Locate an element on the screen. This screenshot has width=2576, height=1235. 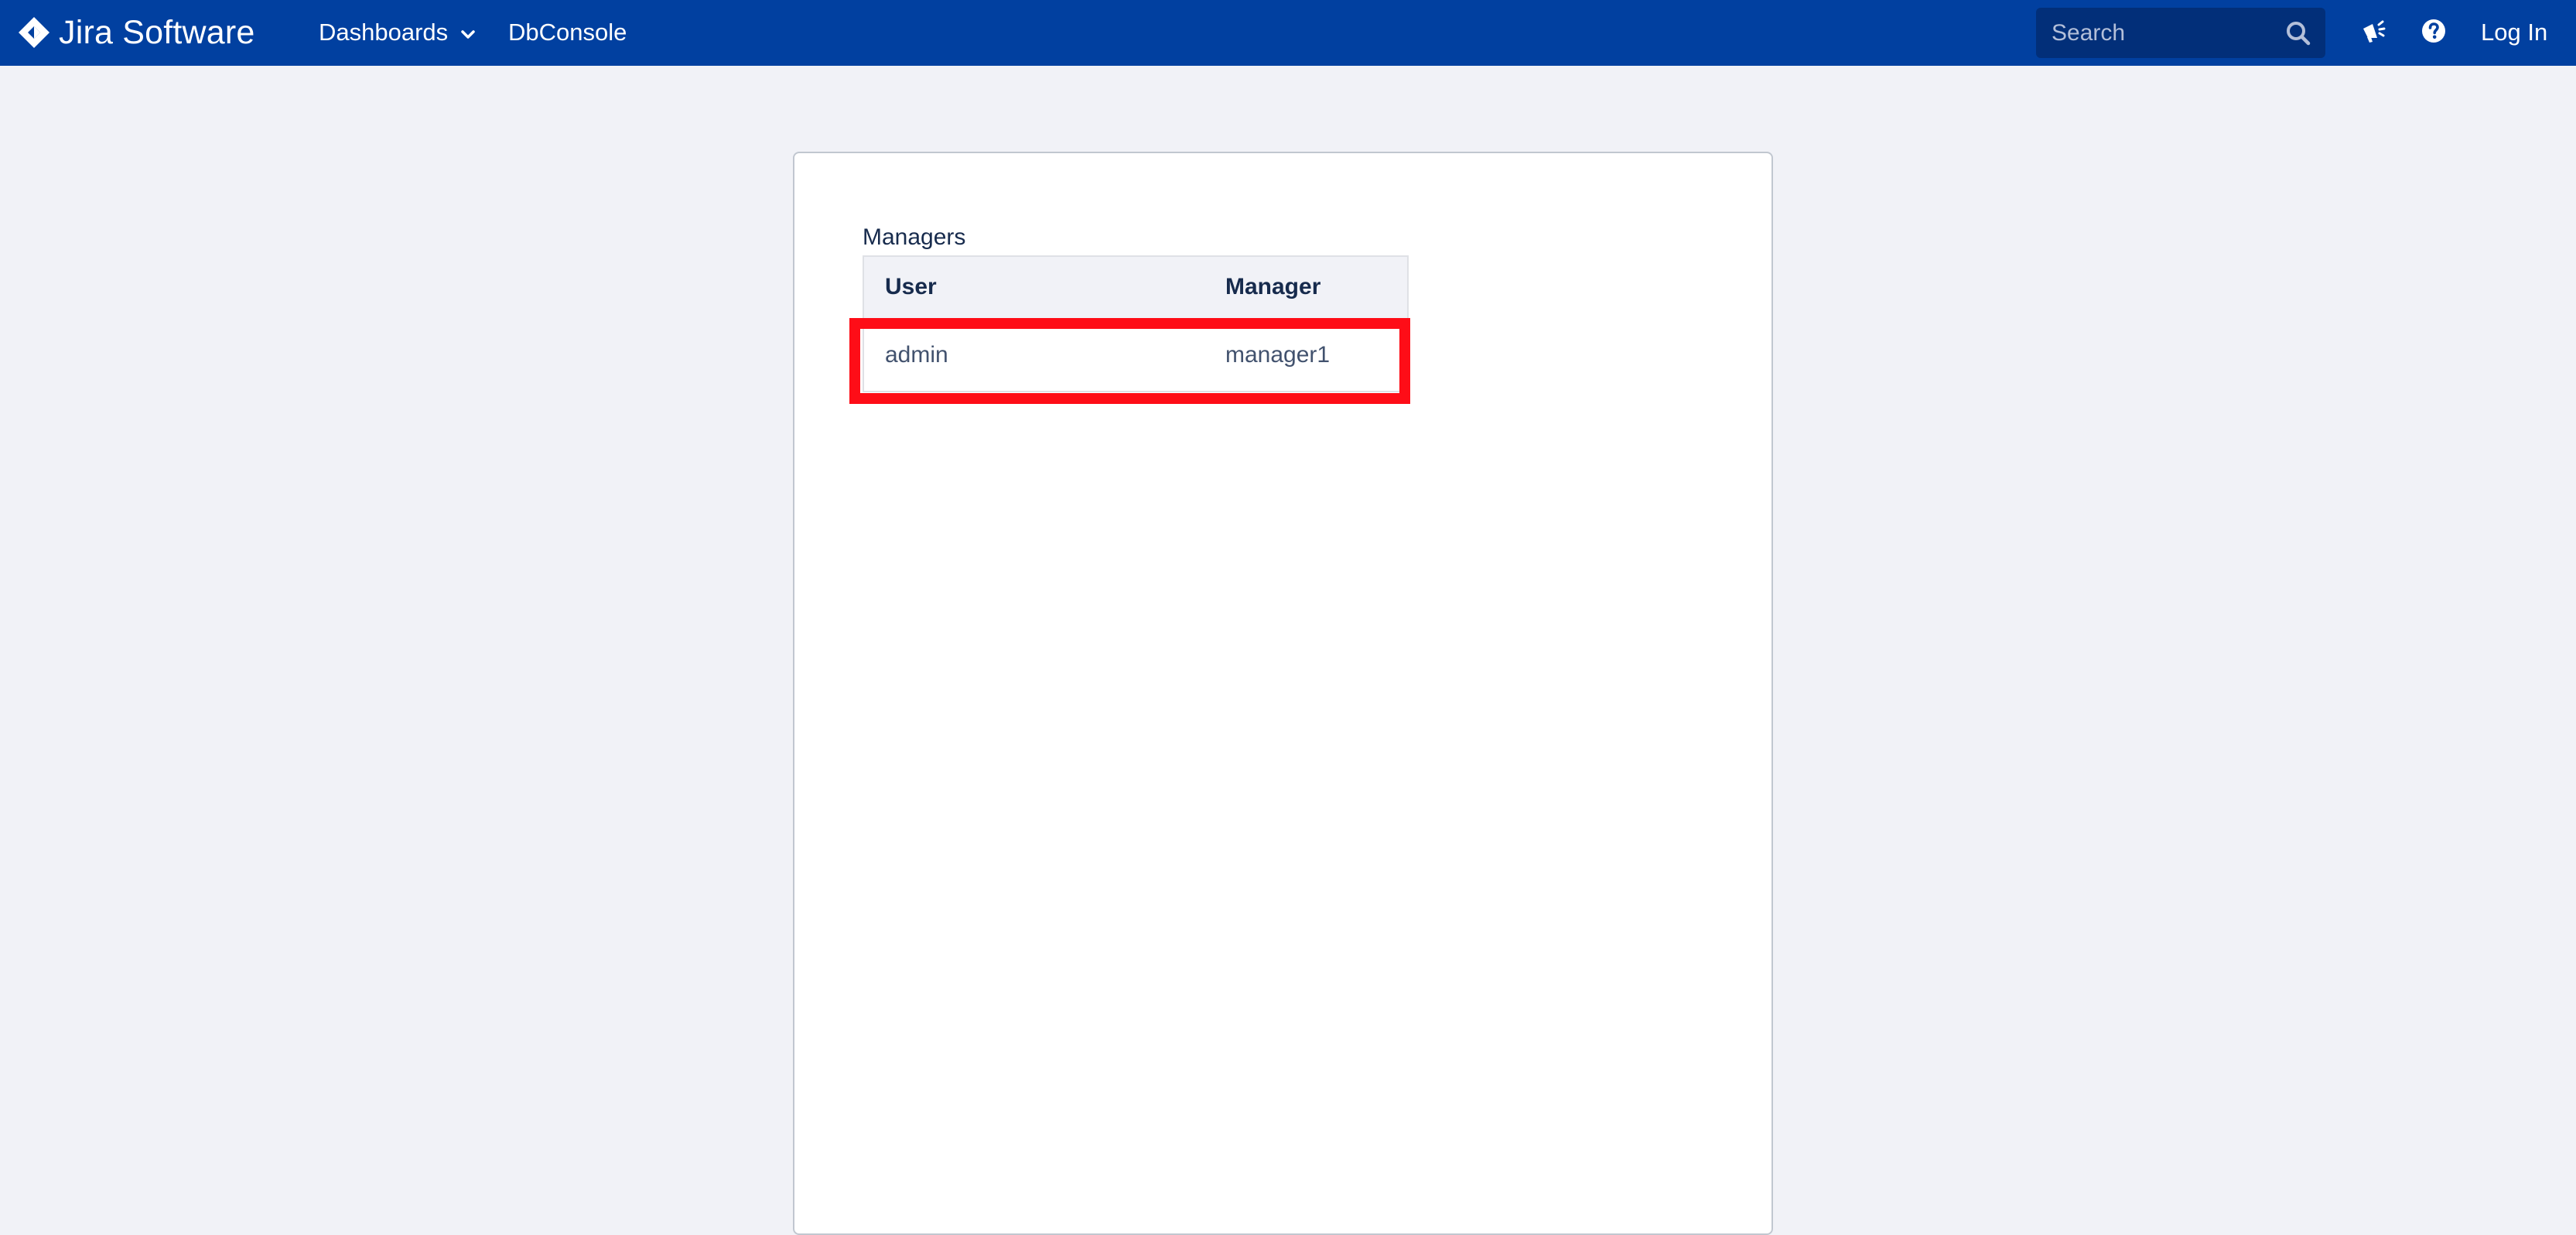
help-button is located at coordinates (2433, 32).